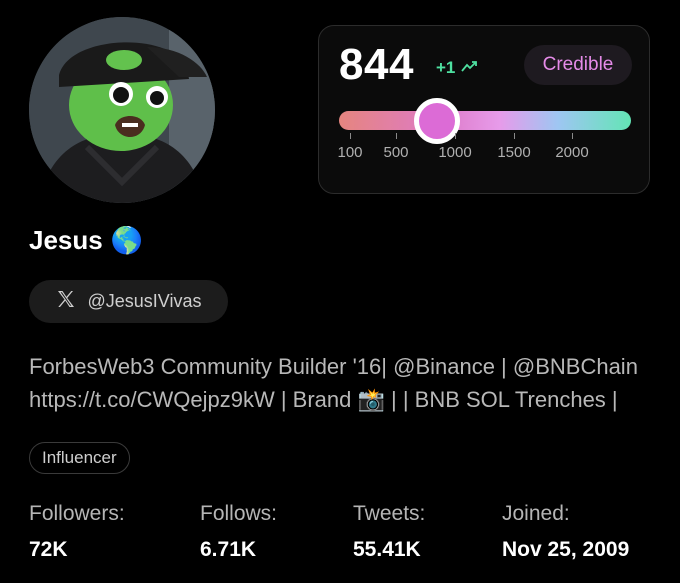 The image size is (680, 583). I want to click on profile-name: Jesus 🌎, so click(86, 240).